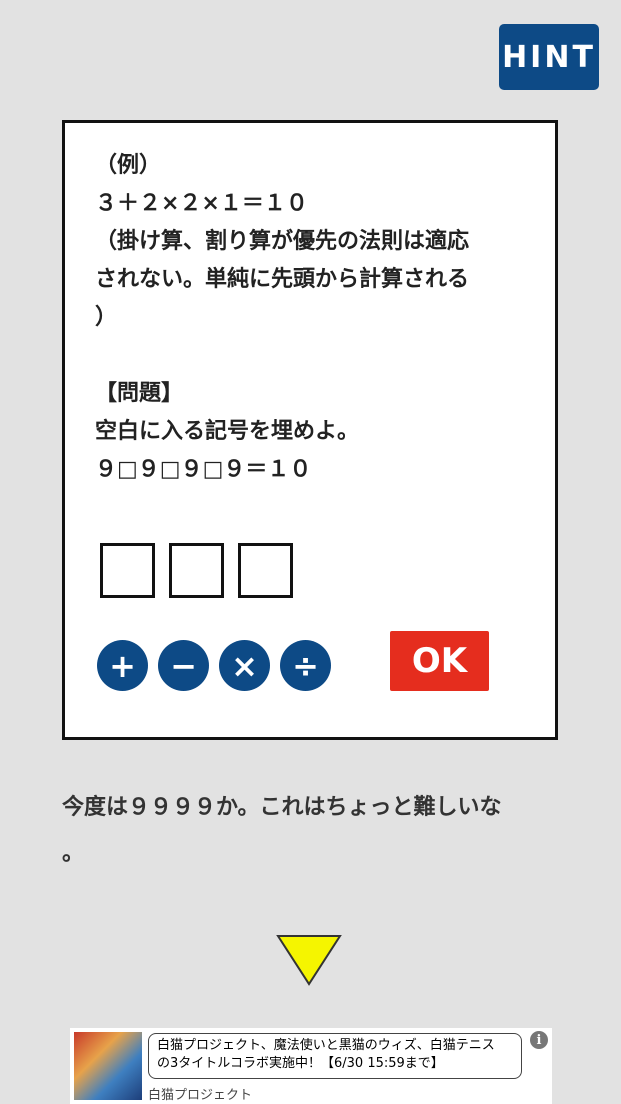 This screenshot has width=621, height=1104. What do you see at coordinates (200, 1095) in the screenshot?
I see `ad-source: 白猫プロジェクト` at bounding box center [200, 1095].